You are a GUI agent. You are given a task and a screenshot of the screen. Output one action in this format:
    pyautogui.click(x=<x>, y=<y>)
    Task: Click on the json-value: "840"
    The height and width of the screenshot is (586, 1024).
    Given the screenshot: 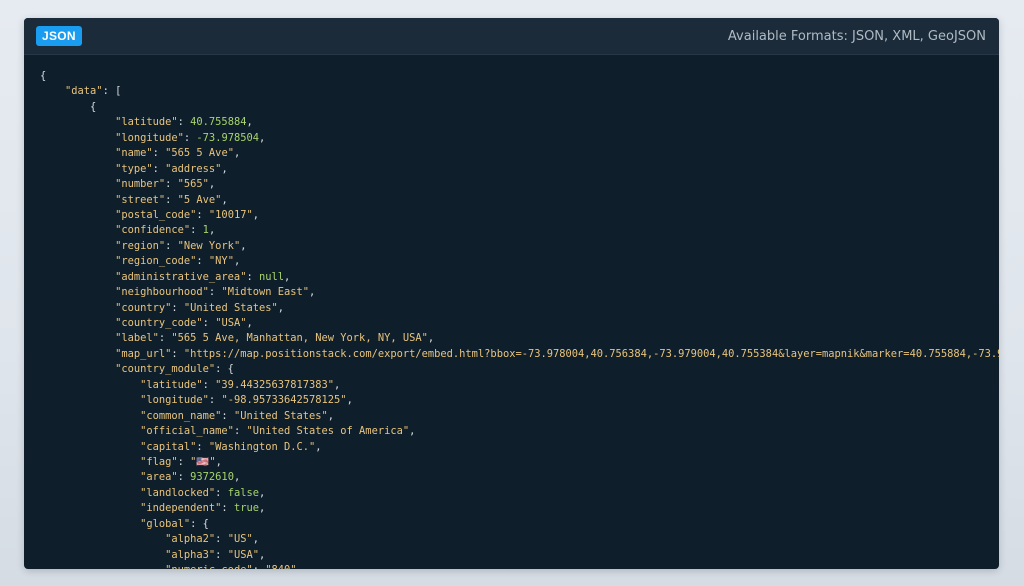 What is the action you would take?
    pyautogui.click(x=280, y=566)
    